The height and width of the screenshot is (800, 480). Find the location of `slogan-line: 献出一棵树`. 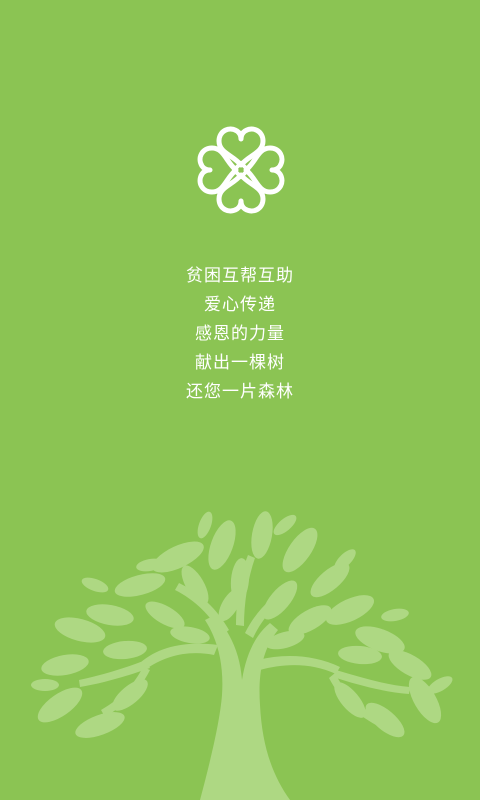

slogan-line: 献出一棵树 is located at coordinates (240, 363).